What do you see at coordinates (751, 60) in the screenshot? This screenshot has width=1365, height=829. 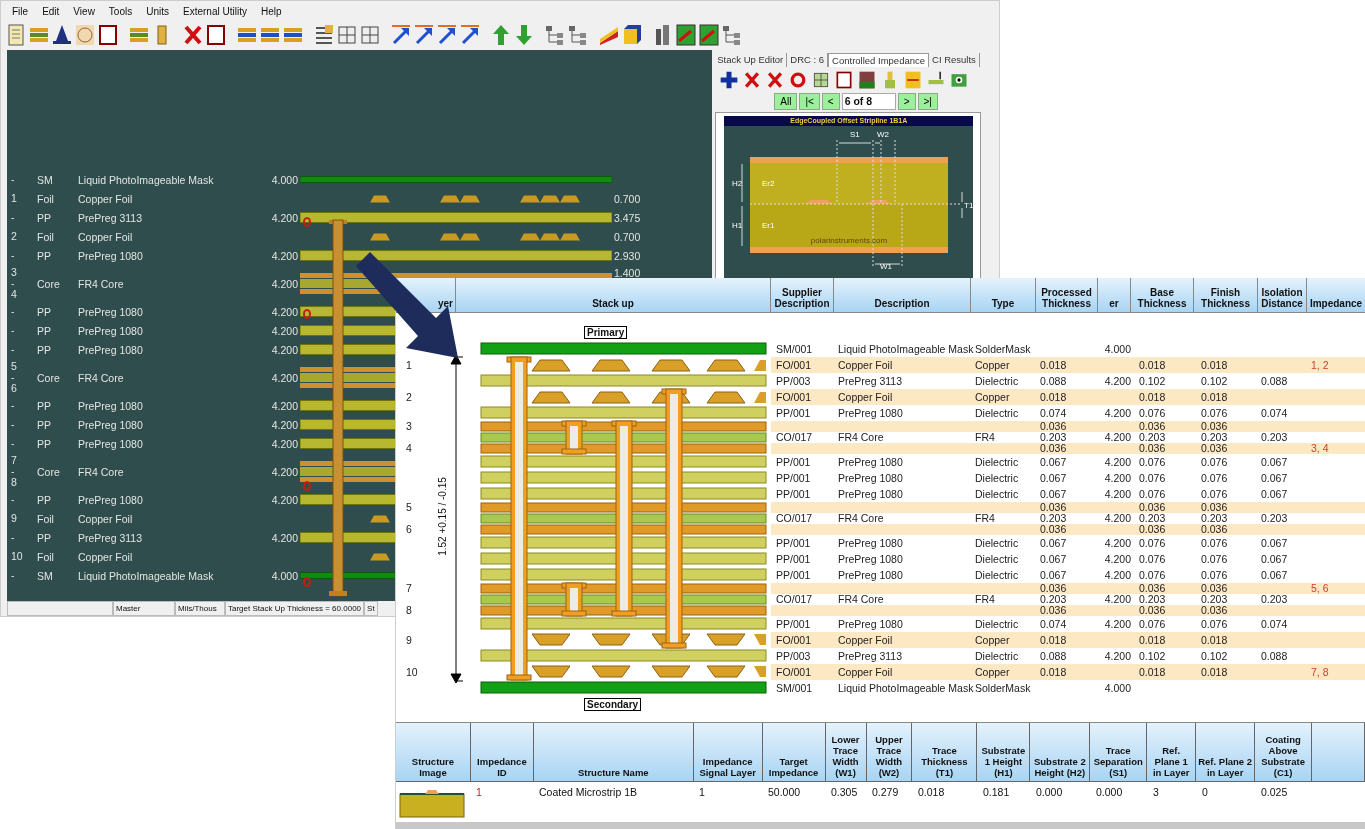 I see `tab: Stack Up Editor` at bounding box center [751, 60].